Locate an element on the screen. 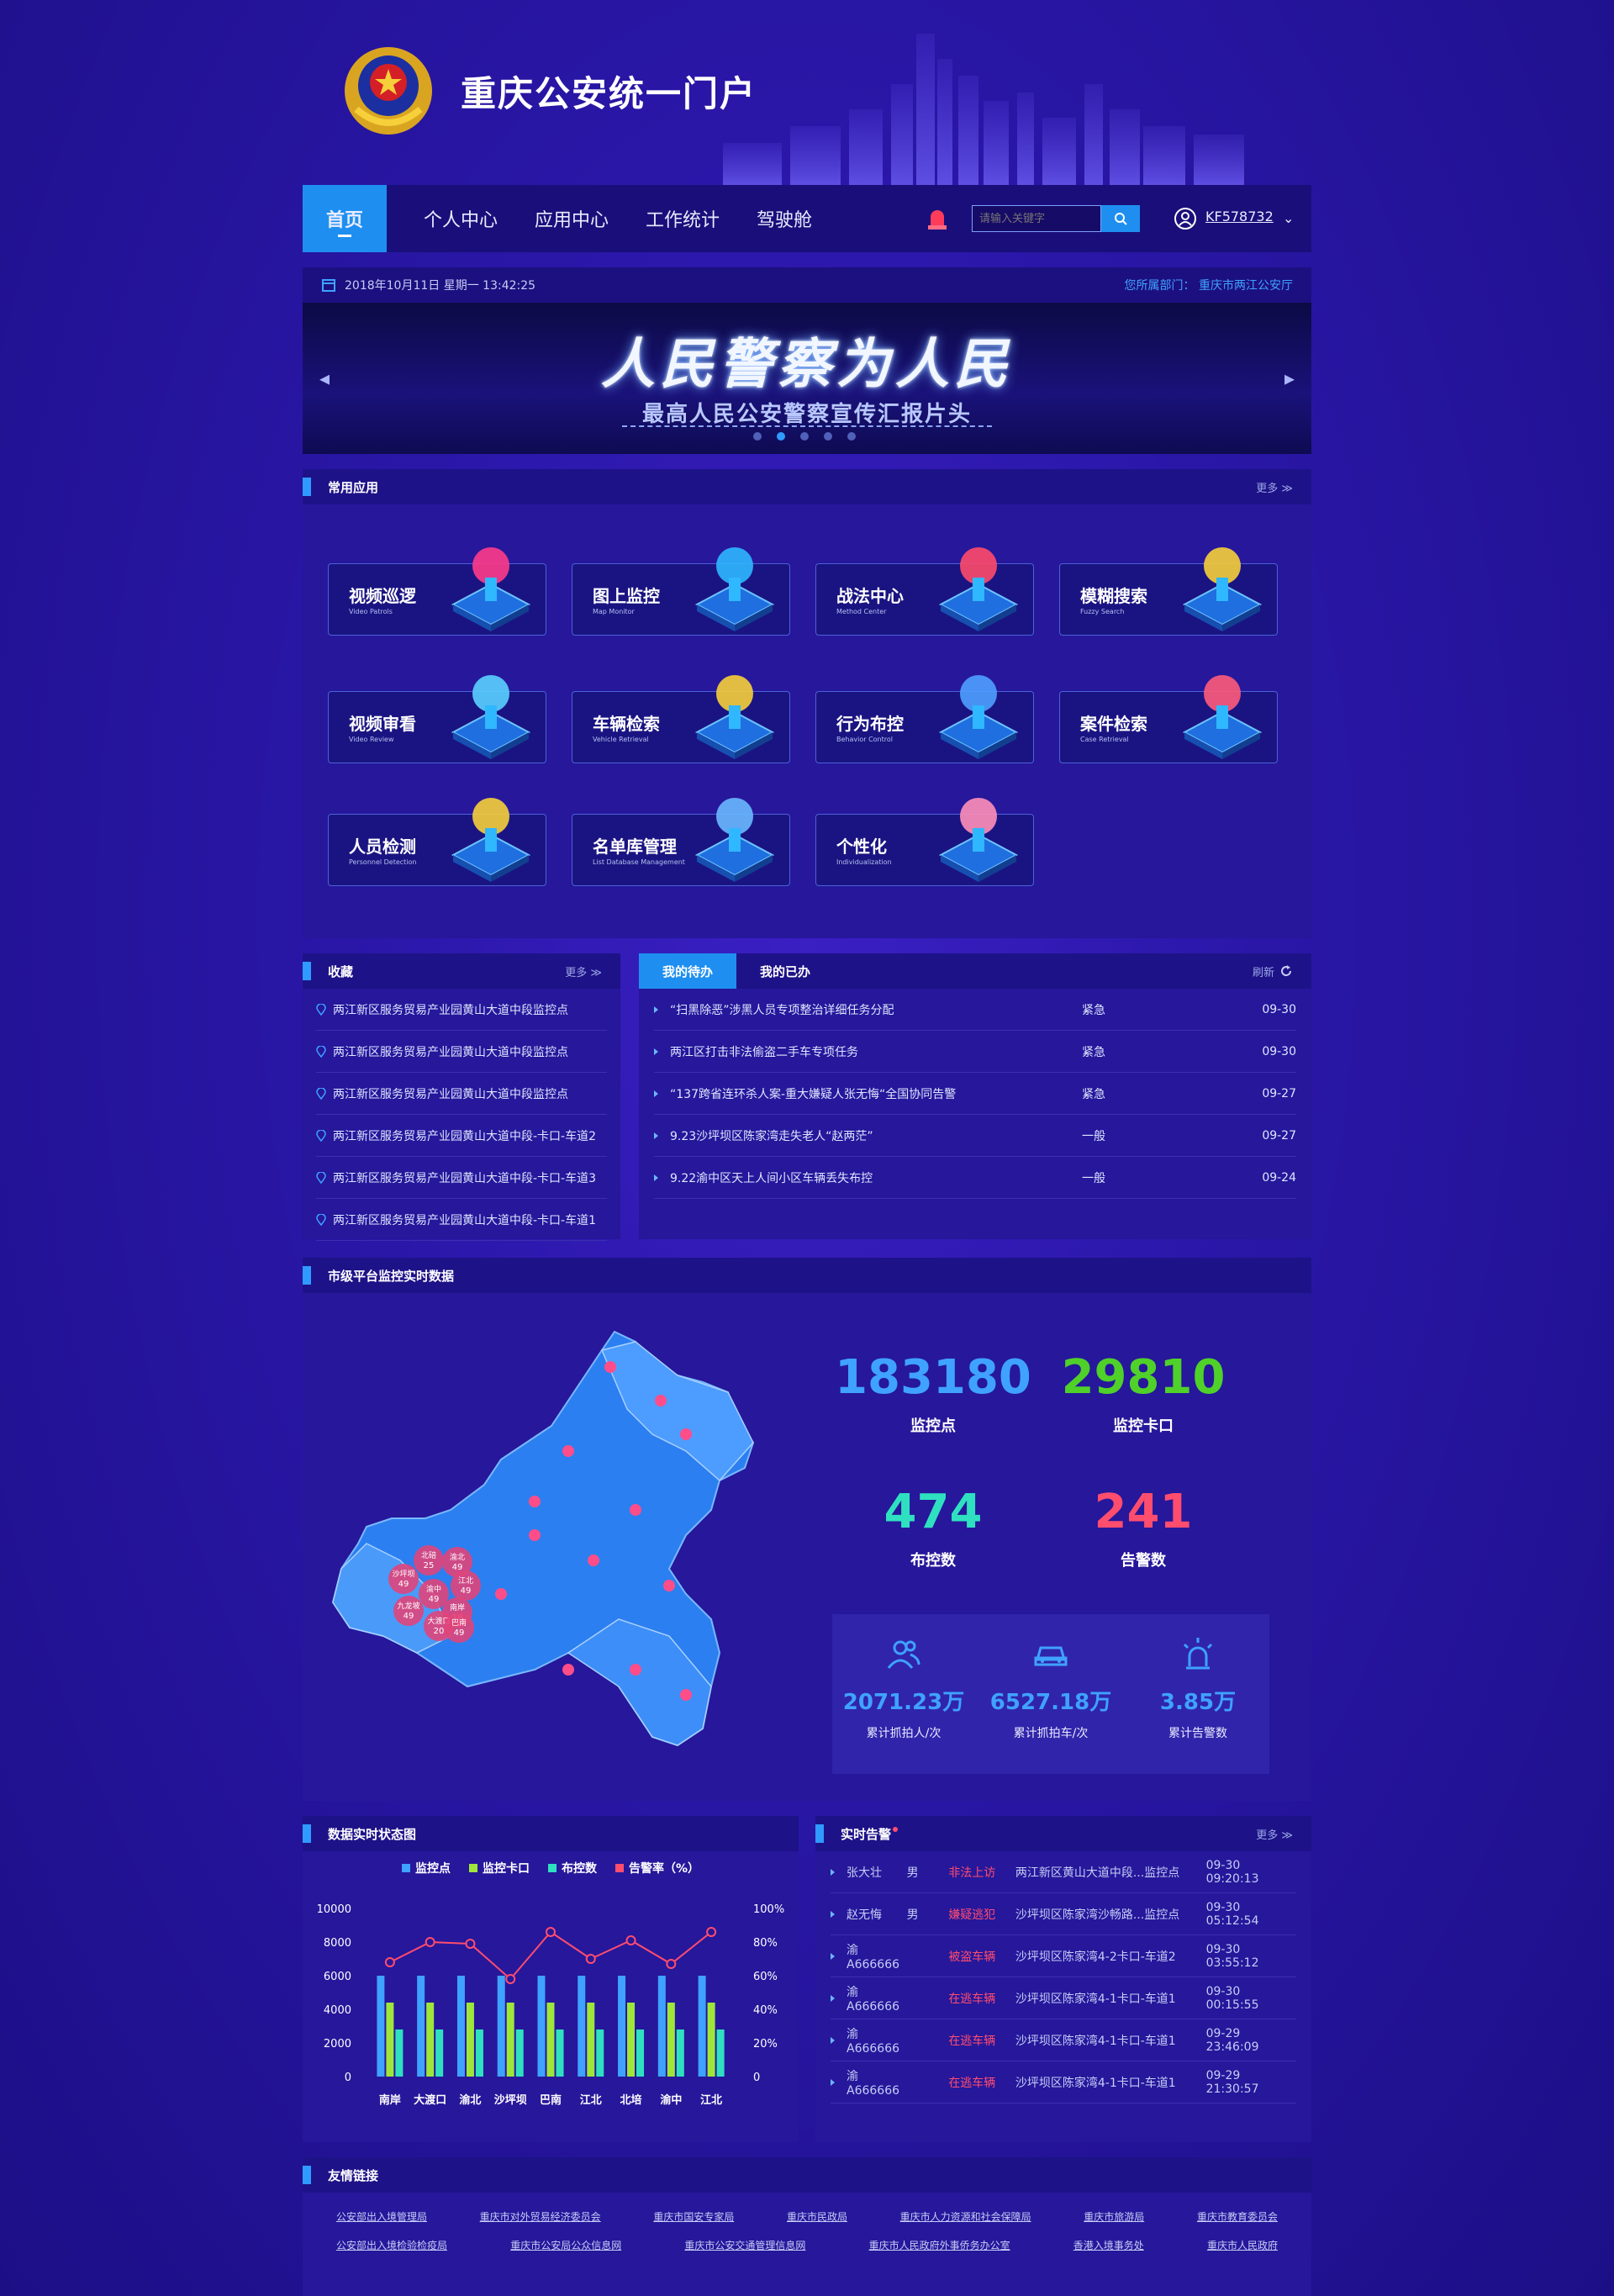  refresh-button: 刷新 is located at coordinates (1273, 971).